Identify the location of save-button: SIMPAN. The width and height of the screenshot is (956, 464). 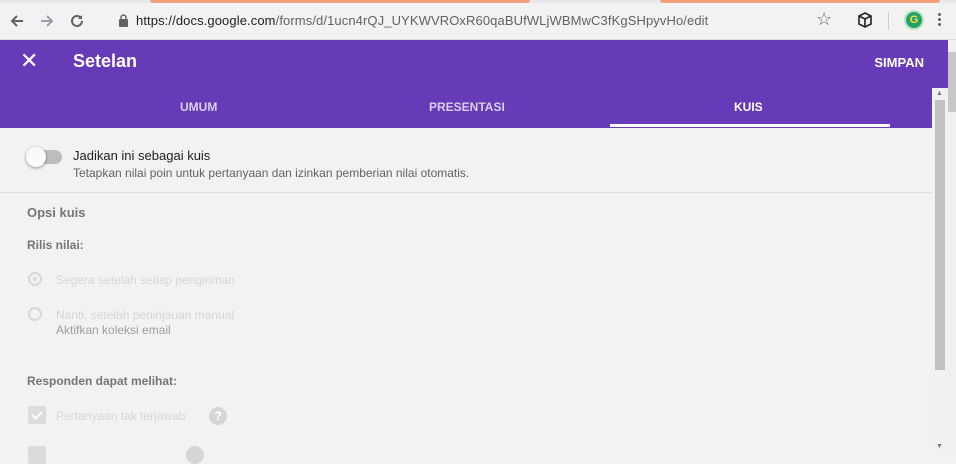
(899, 62).